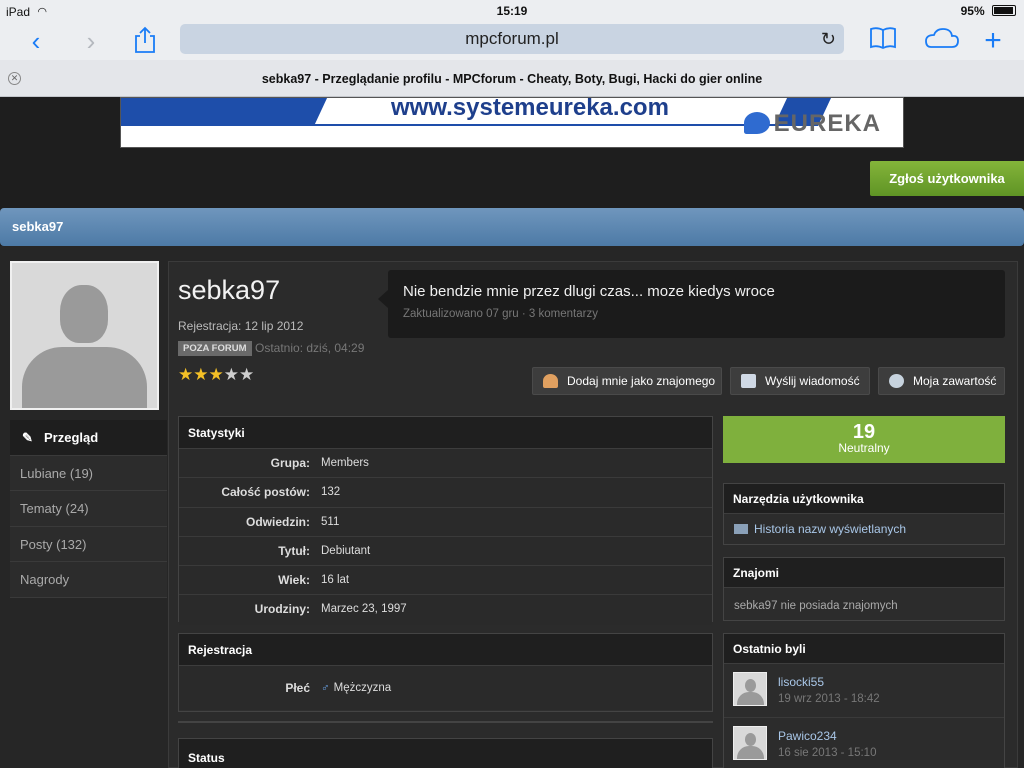  What do you see at coordinates (445, 610) in the screenshot?
I see `stat-row: Urodziny: Marzec 23, 1997` at bounding box center [445, 610].